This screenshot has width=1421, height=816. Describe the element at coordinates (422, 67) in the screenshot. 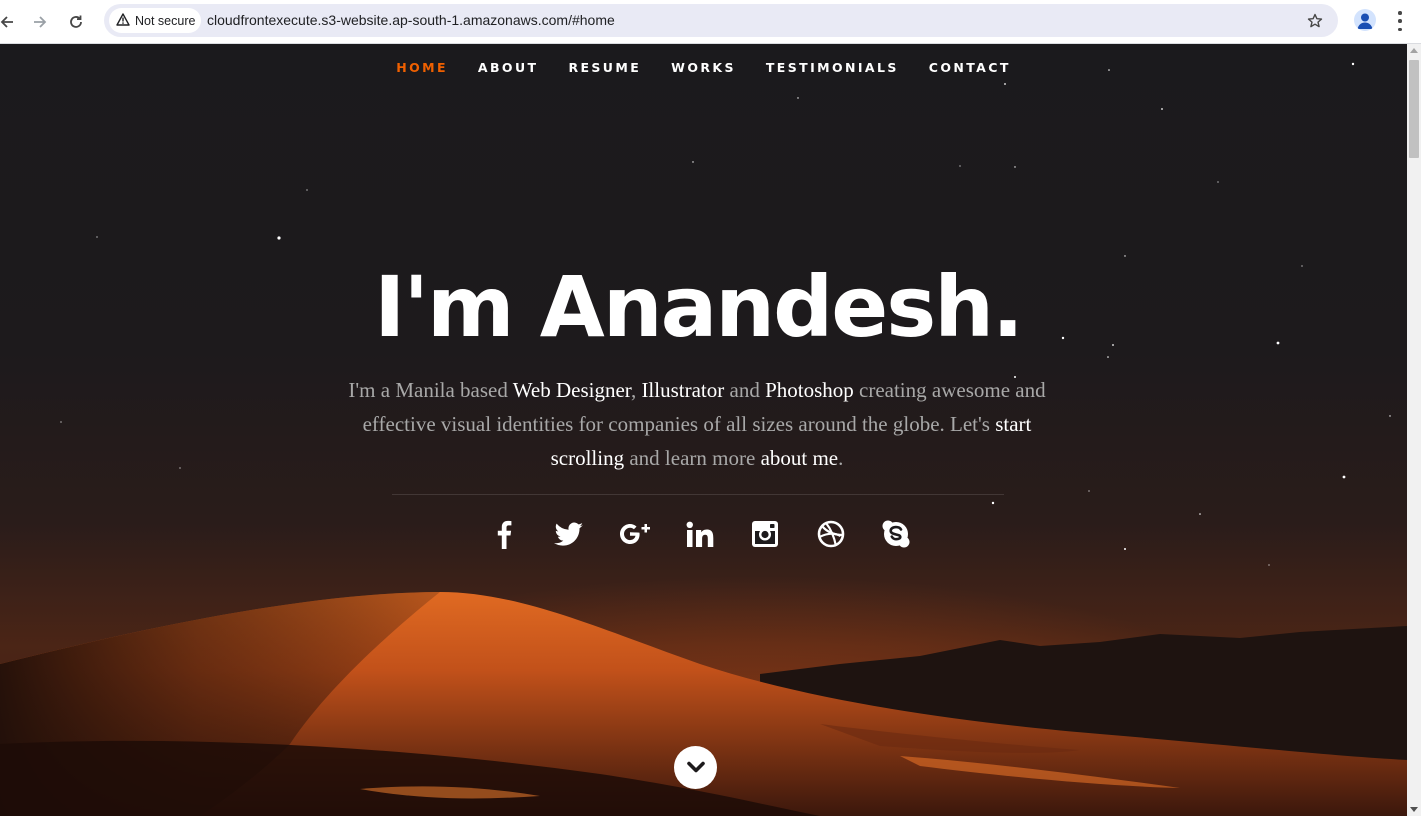

I see `nav-home: HOME` at that location.